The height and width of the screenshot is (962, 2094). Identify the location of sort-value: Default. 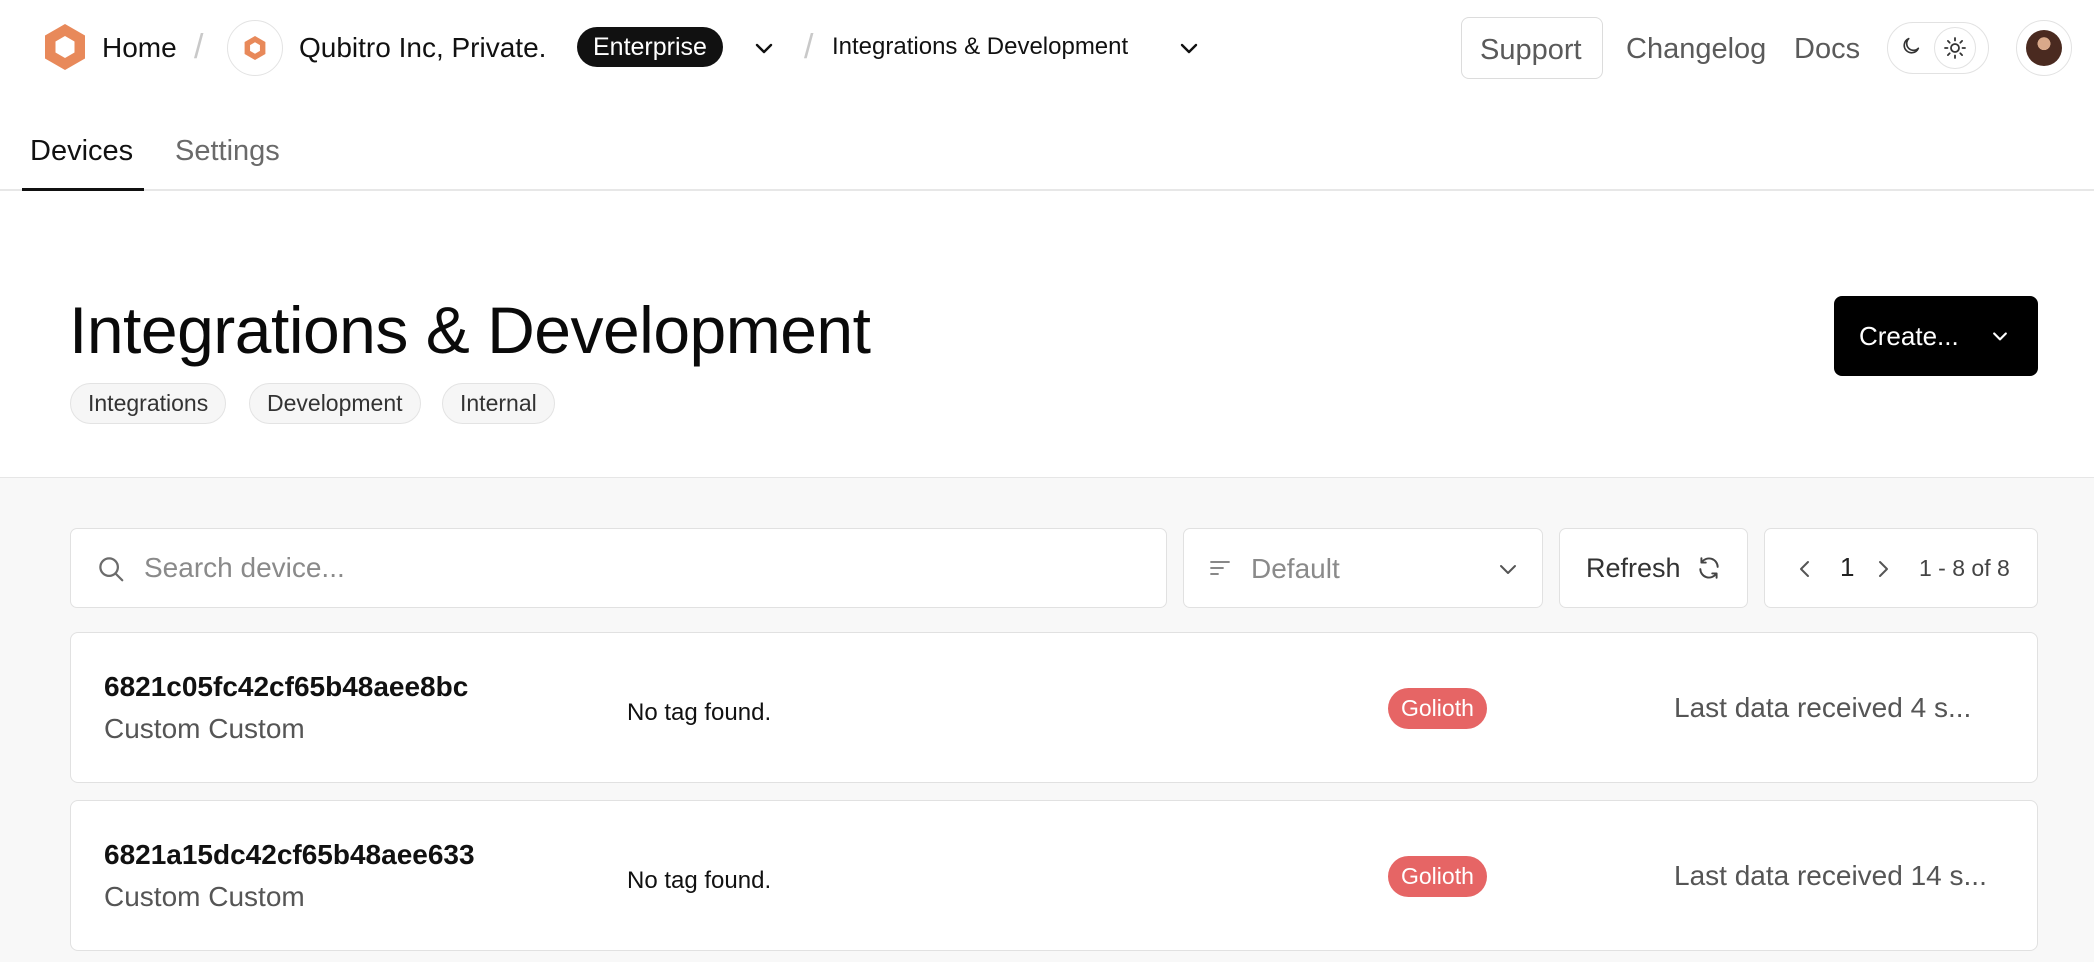
(1295, 568).